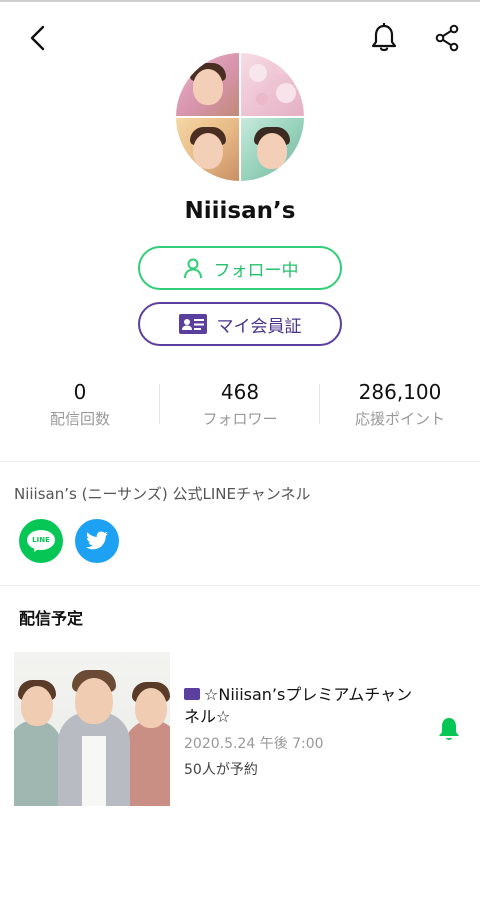 This screenshot has width=480, height=900. I want to click on stat-support-points: 286,100 応援ポイント, so click(400, 403).